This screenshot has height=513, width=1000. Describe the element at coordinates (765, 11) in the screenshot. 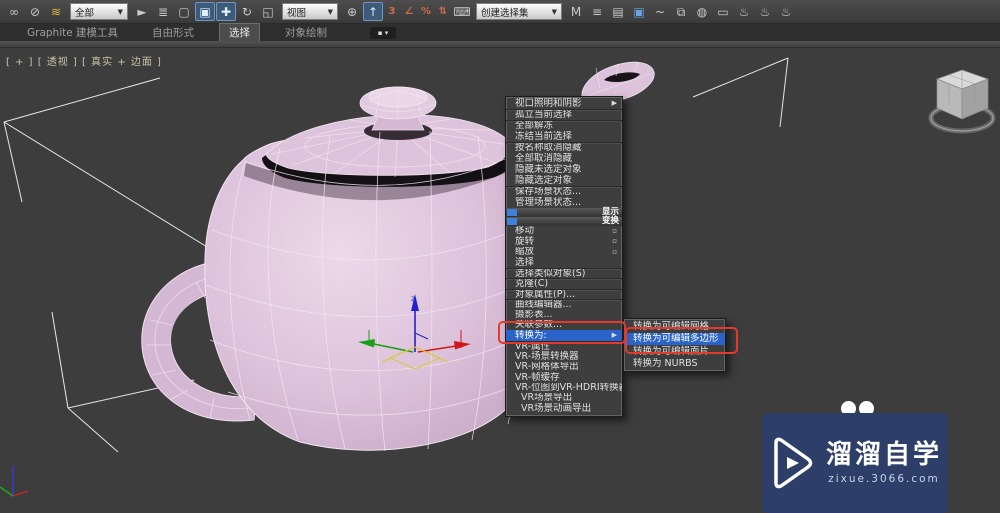

I see `render-iterative-icon: ♨` at that location.